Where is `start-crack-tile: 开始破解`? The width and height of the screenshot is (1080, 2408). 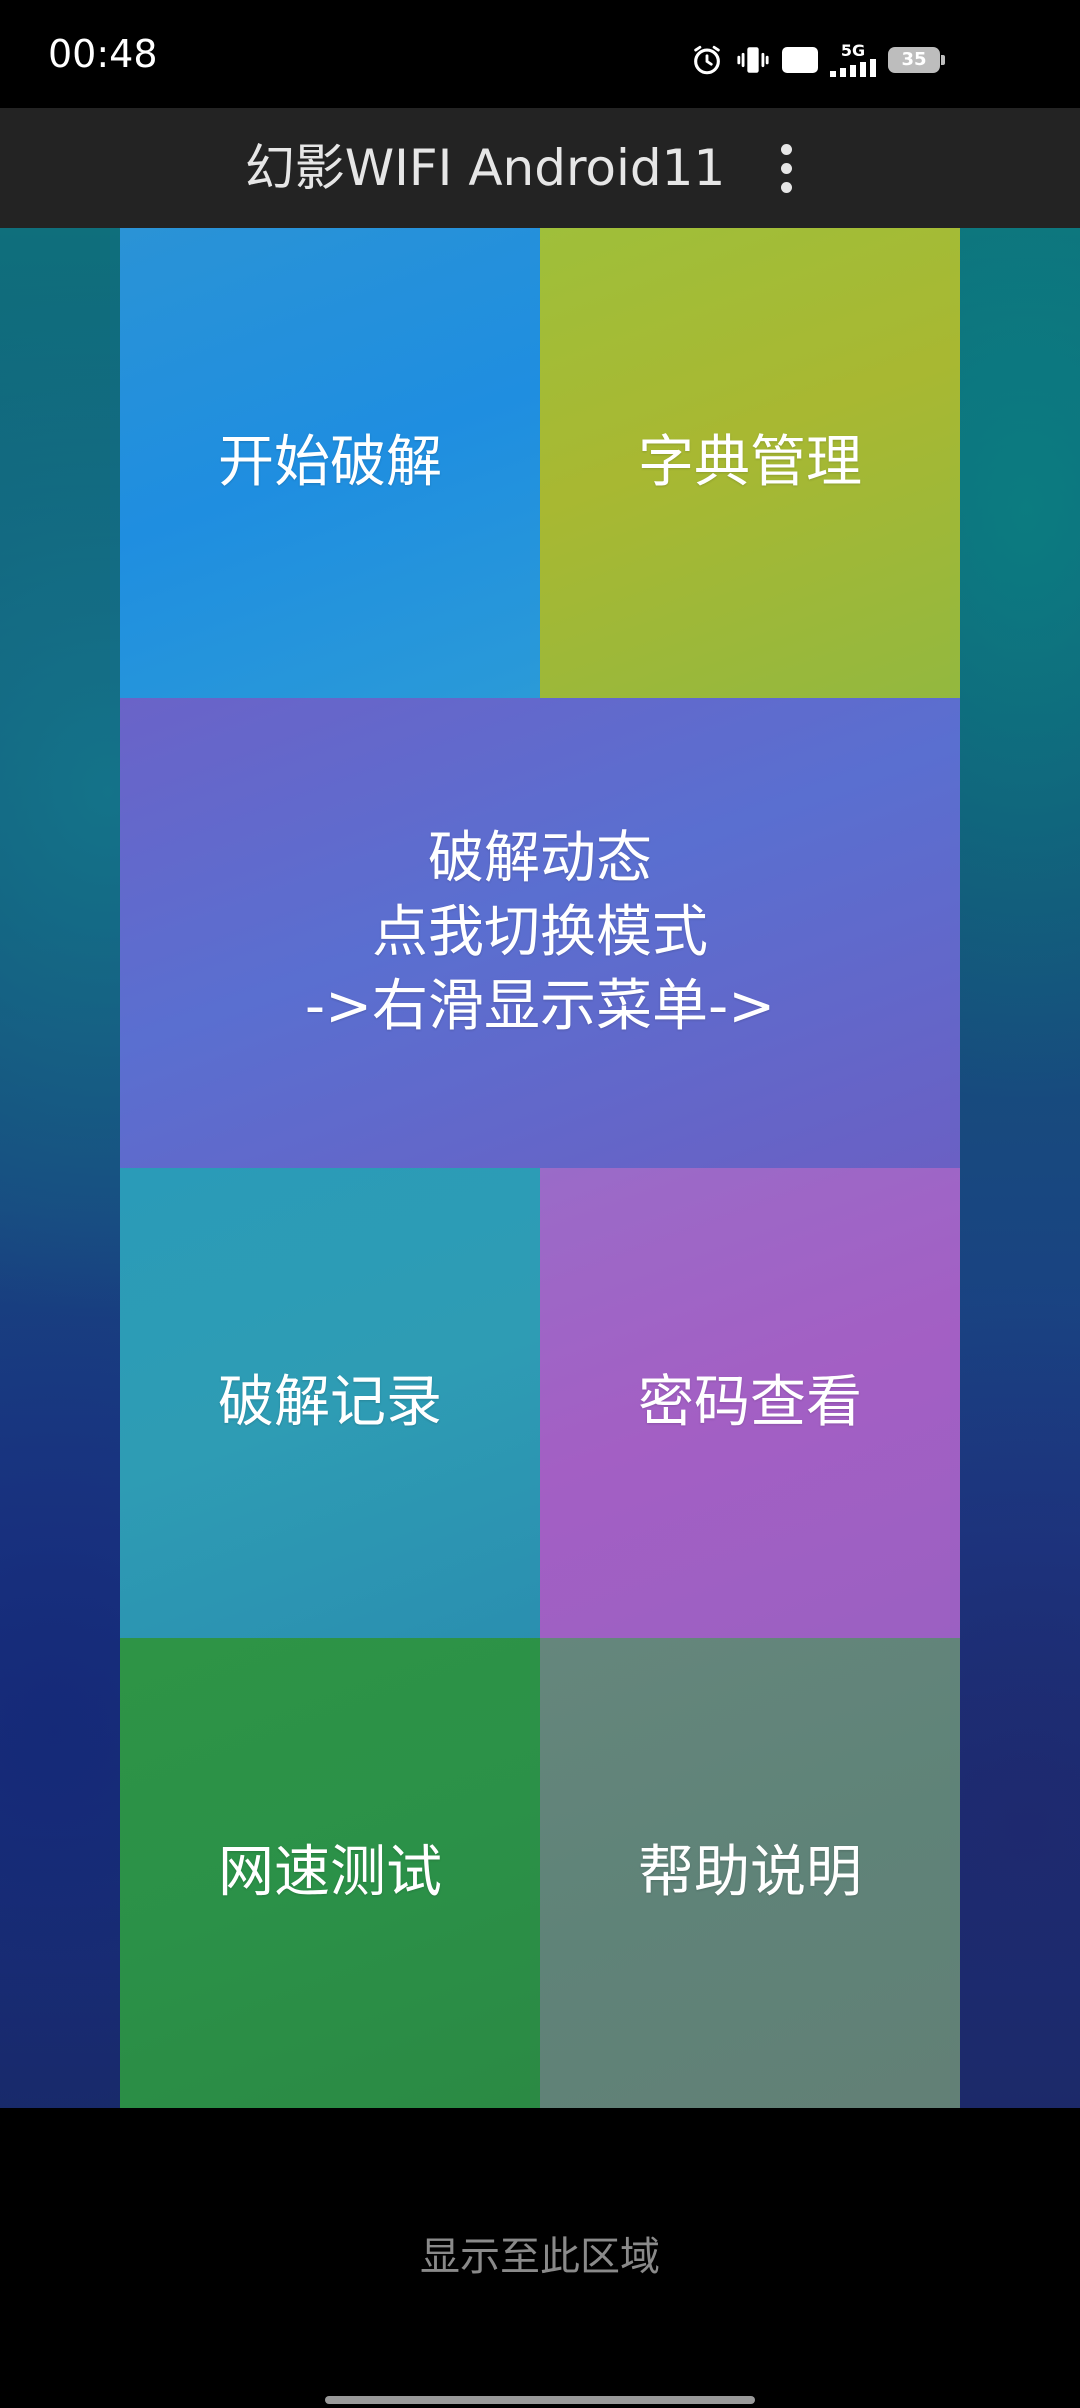
start-crack-tile: 开始破解 is located at coordinates (330, 463).